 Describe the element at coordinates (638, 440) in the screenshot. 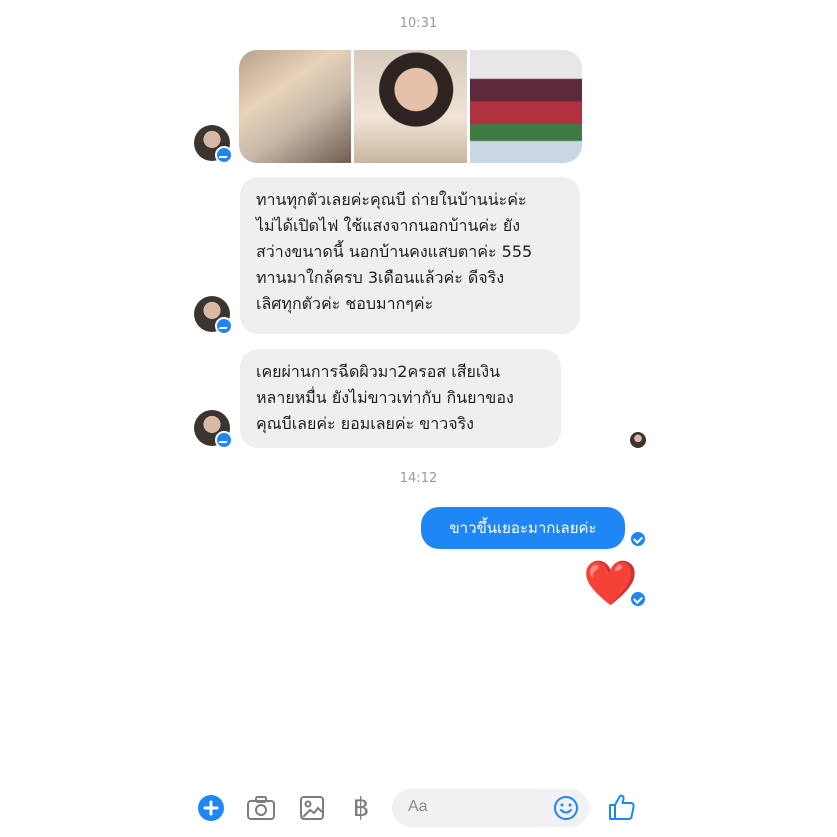

I see `seen-avatar` at that location.